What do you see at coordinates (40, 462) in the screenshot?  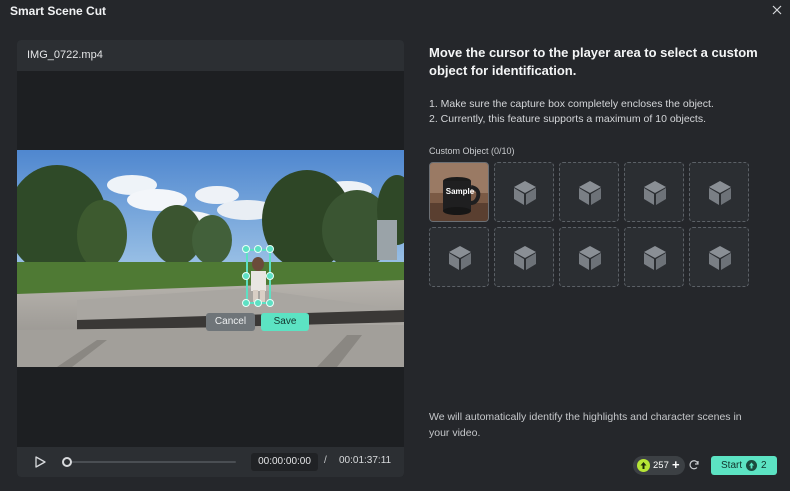 I see `play-icon` at bounding box center [40, 462].